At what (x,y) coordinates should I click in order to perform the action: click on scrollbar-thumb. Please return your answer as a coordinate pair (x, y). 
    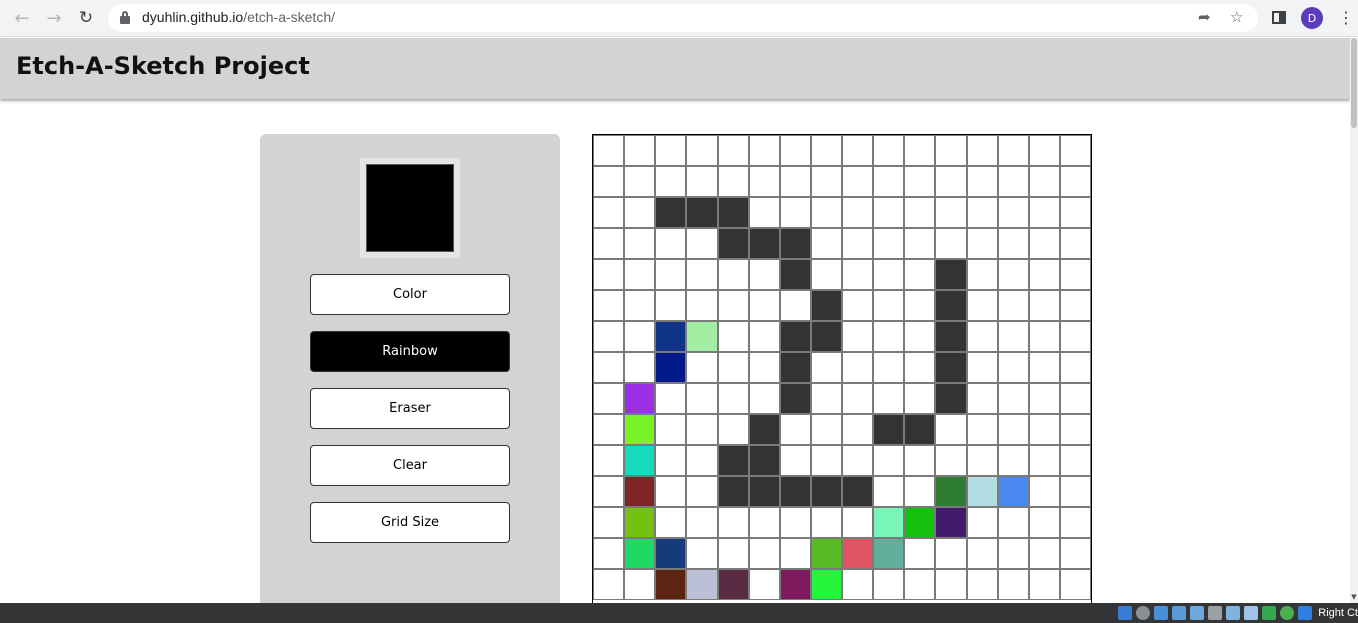
    Looking at the image, I should click on (1354, 83).